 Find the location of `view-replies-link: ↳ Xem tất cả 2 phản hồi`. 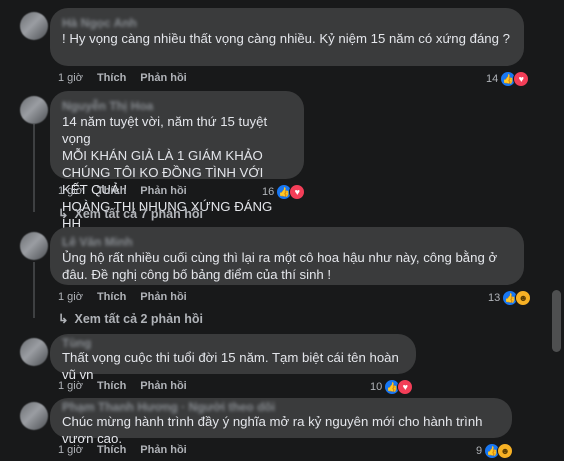

view-replies-link: ↳ Xem tất cả 2 phản hồi is located at coordinates (130, 319).